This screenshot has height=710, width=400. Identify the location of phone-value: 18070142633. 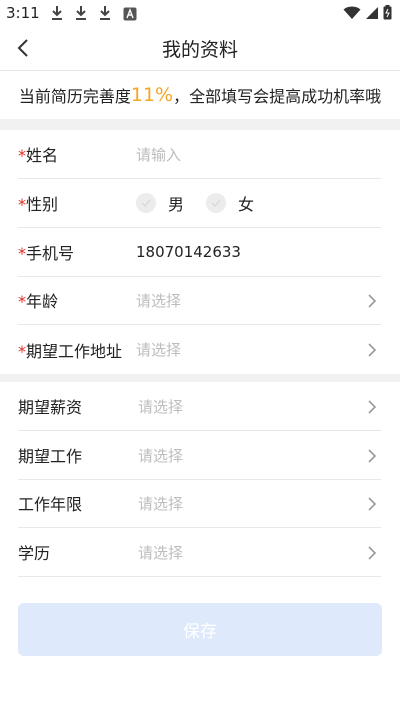
(188, 252).